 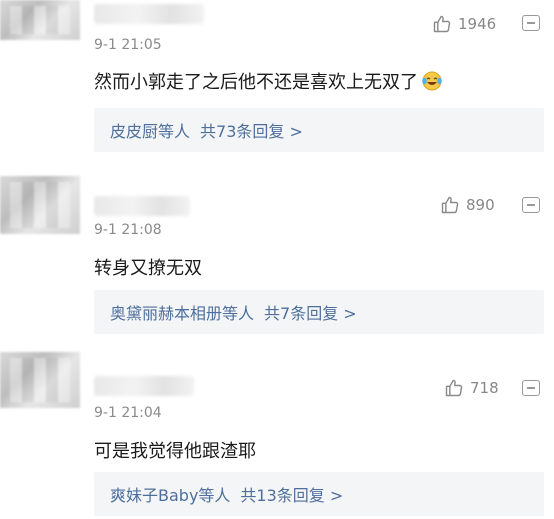 What do you see at coordinates (128, 230) in the screenshot?
I see `comment-time: 9-1 21:08` at bounding box center [128, 230].